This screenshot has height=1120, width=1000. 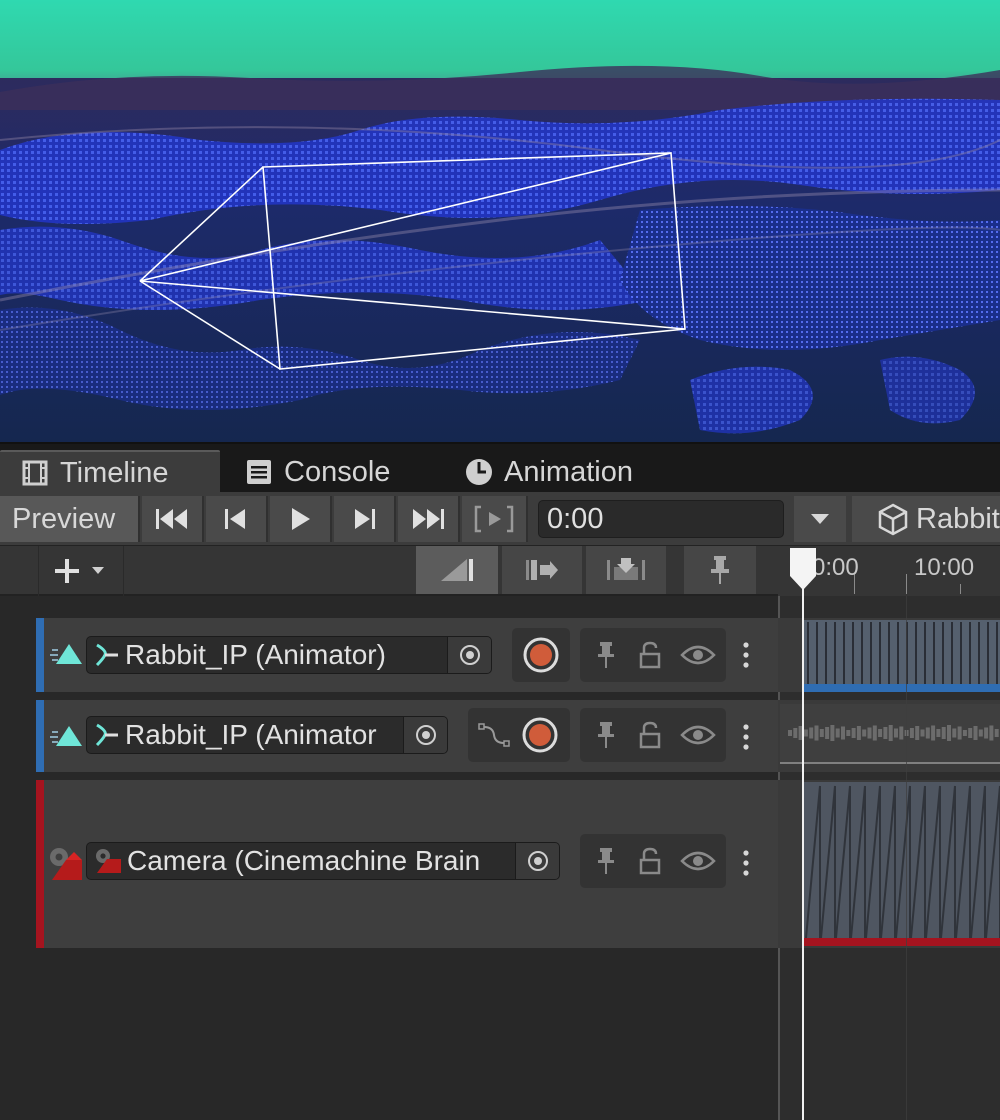 I want to click on plus-icon, so click(x=79, y=571).